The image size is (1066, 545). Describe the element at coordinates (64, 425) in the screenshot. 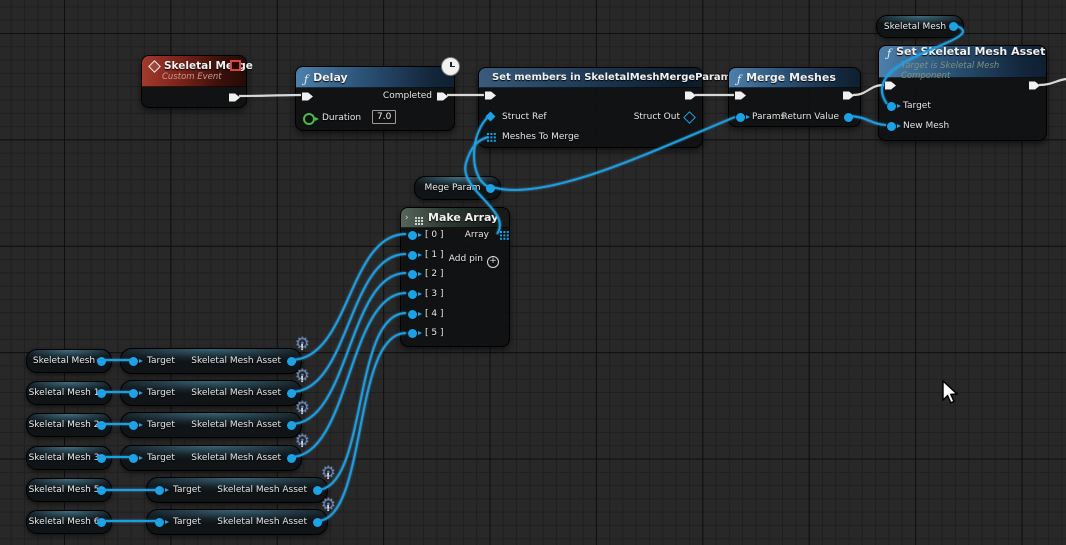

I see `var-label: Skeletal Mesh 2` at that location.